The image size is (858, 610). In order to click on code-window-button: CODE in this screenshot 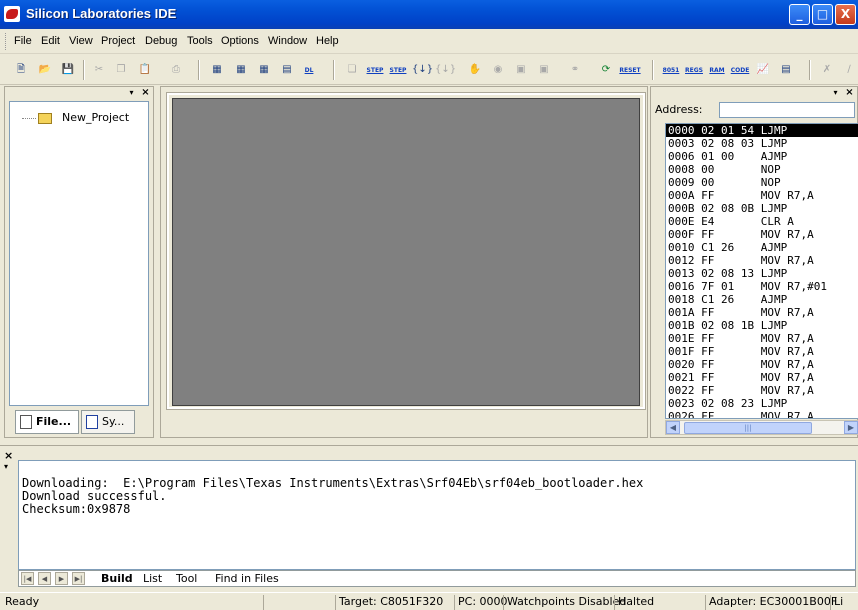, I will do `click(740, 70)`.